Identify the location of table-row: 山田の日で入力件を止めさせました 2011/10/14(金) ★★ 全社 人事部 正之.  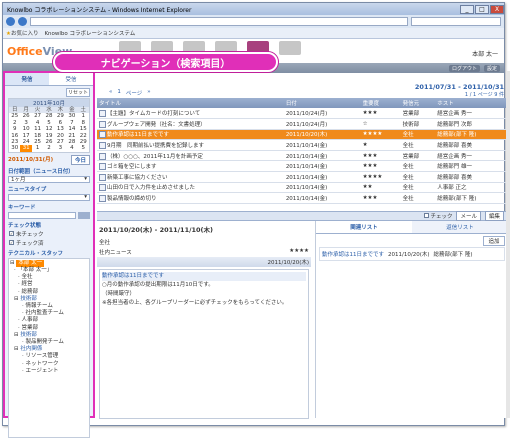
(302, 188).